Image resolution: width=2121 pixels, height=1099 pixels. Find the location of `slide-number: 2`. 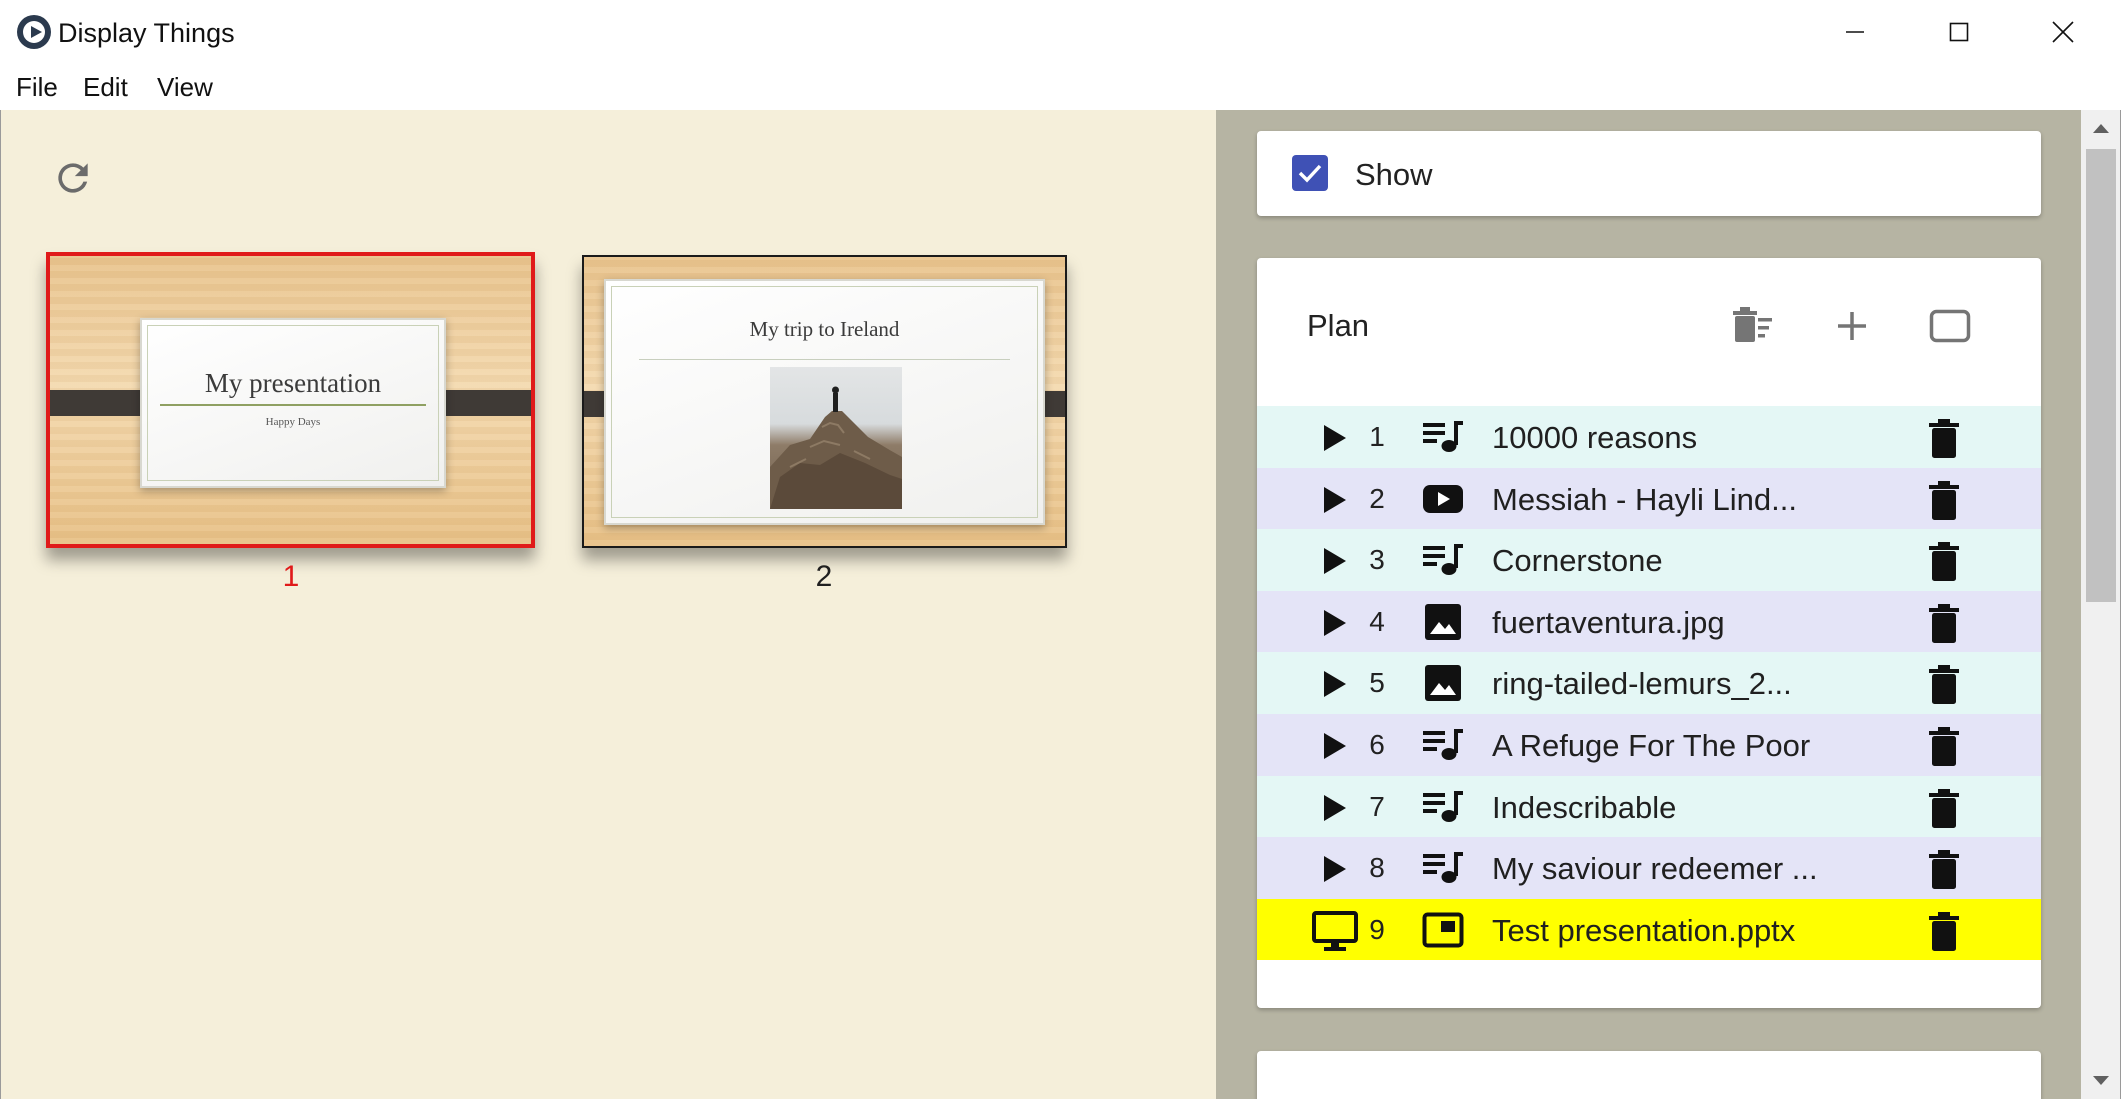

slide-number: 2 is located at coordinates (824, 576).